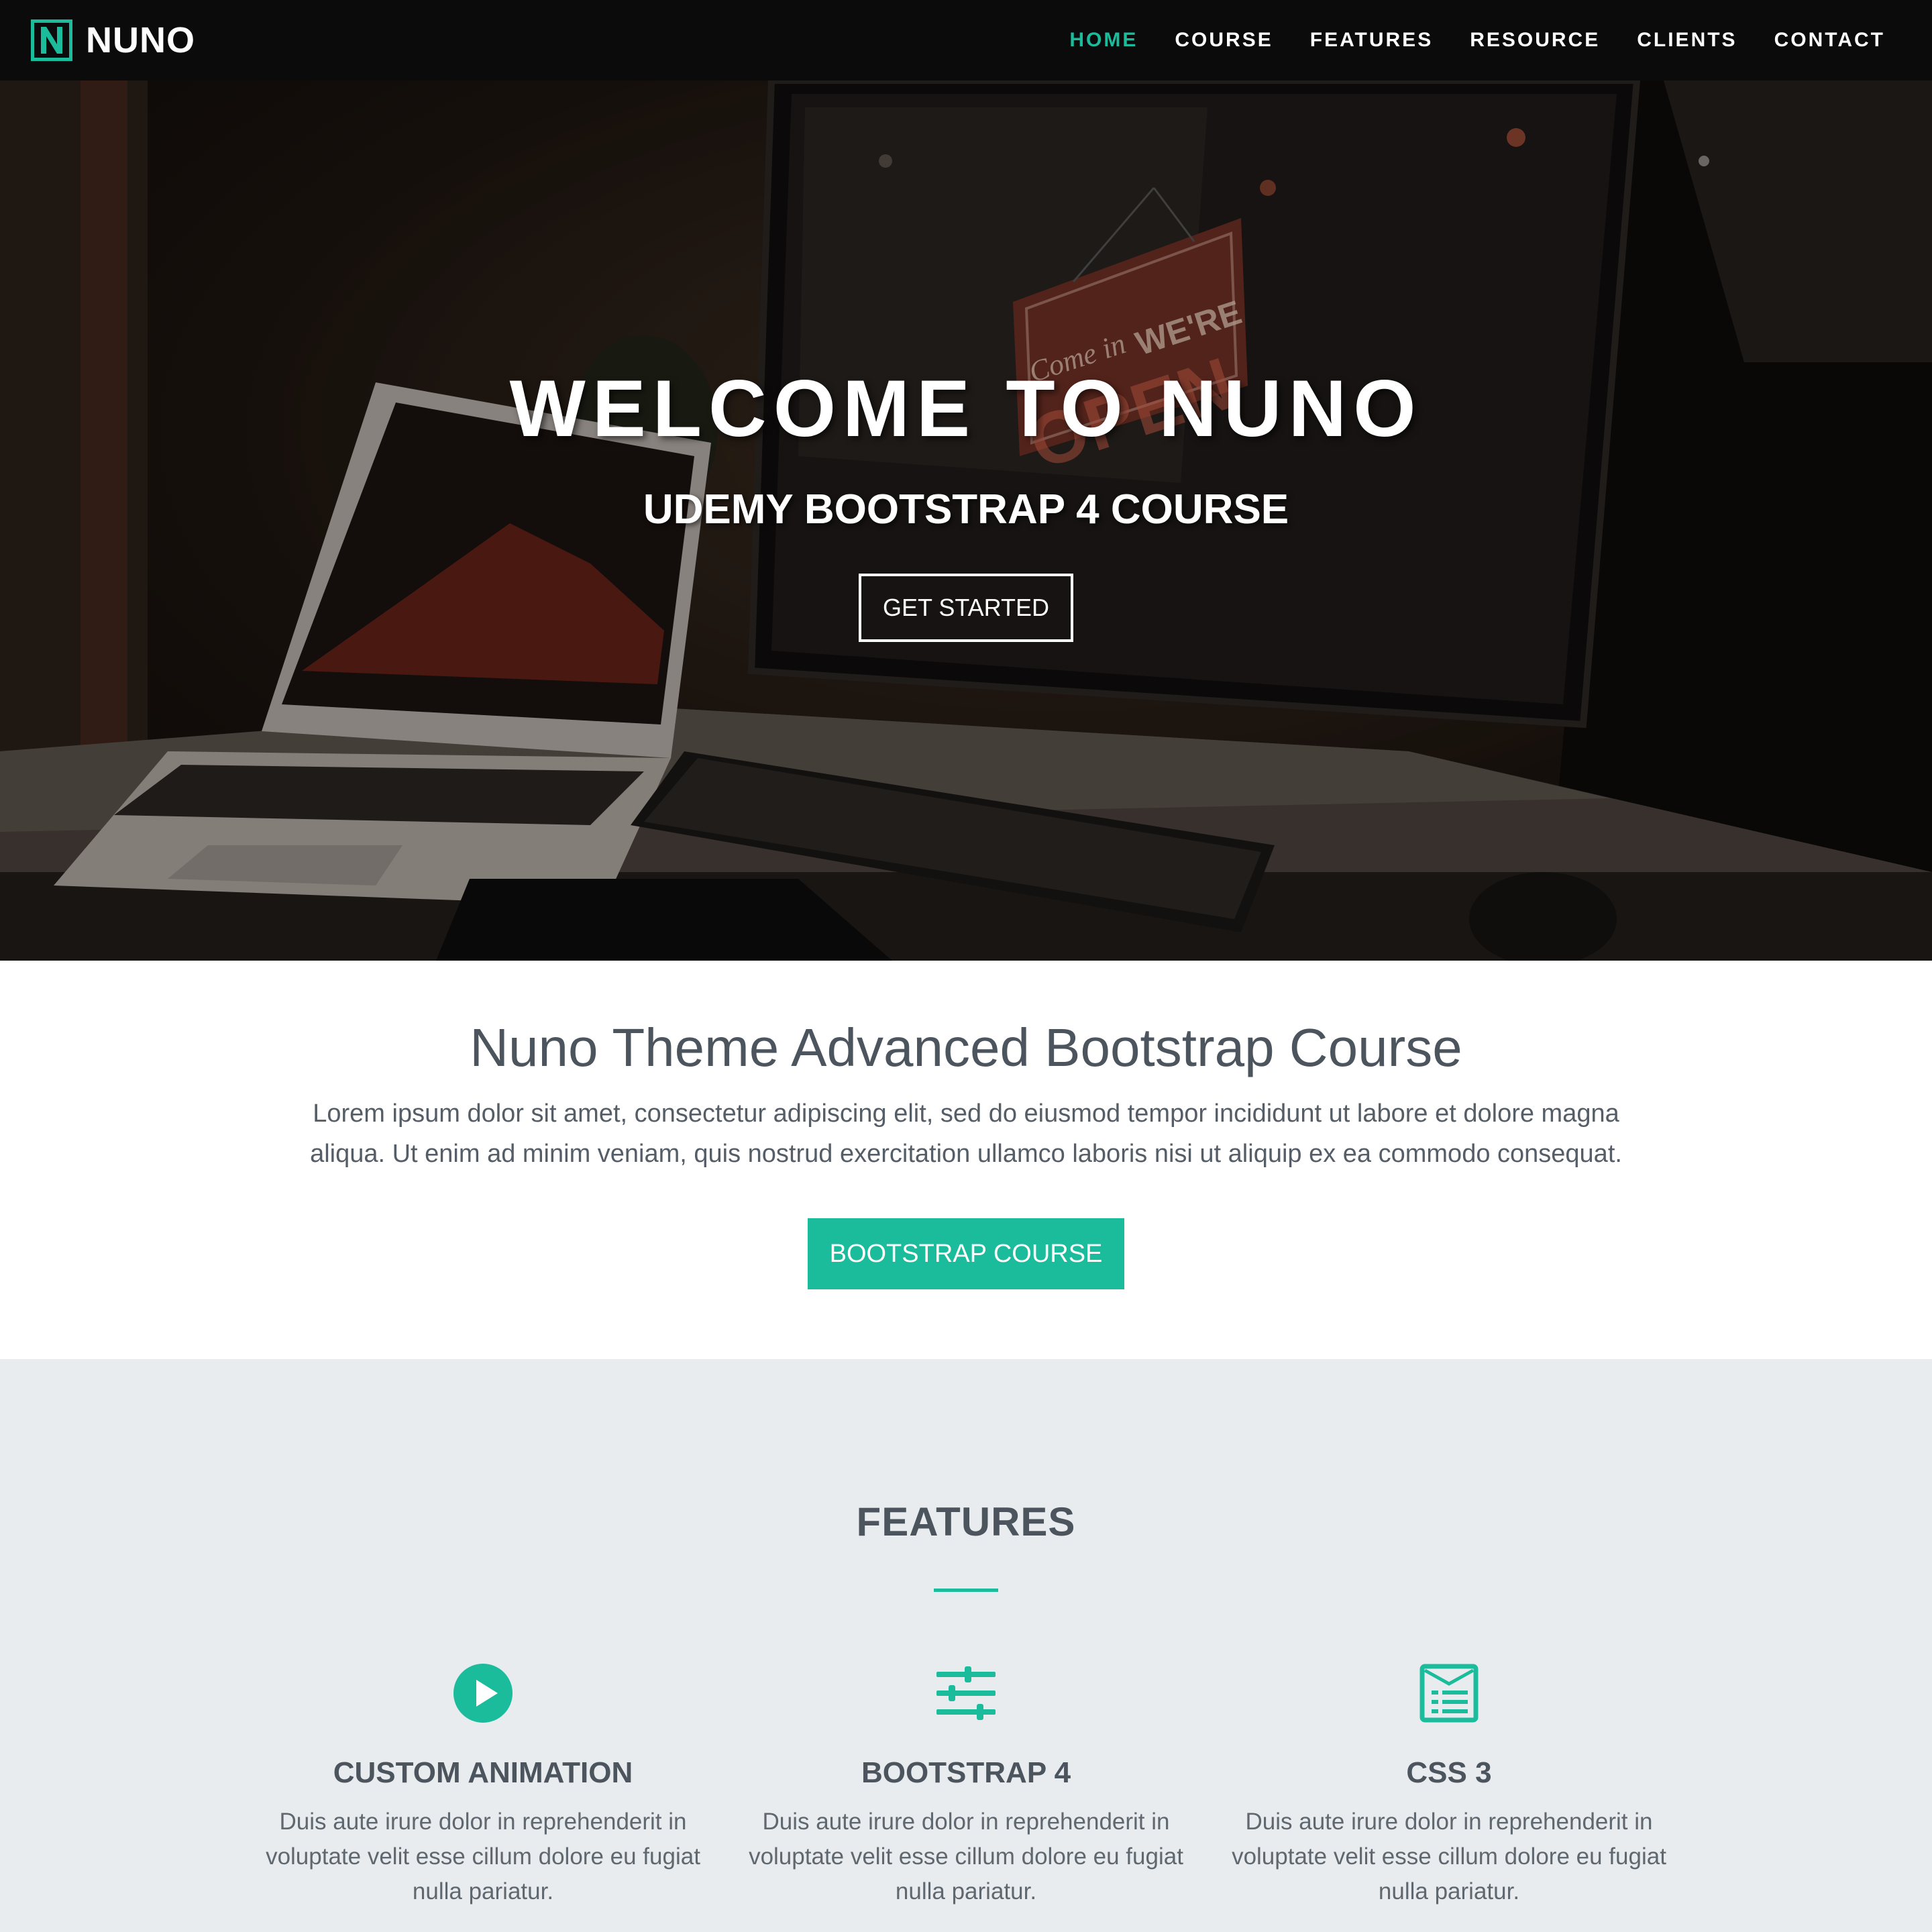 The width and height of the screenshot is (1932, 1932). Describe the element at coordinates (1449, 1772) in the screenshot. I see `feature-title: CSS 3` at that location.